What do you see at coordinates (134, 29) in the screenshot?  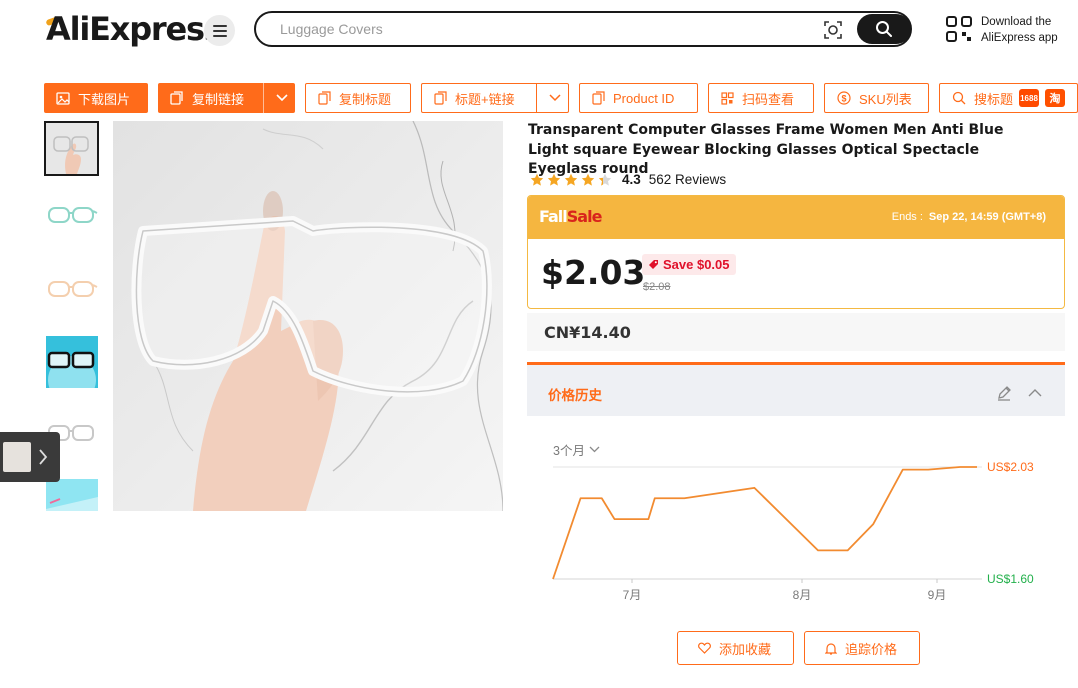 I see `aliexpress-logo: AliExpress` at bounding box center [134, 29].